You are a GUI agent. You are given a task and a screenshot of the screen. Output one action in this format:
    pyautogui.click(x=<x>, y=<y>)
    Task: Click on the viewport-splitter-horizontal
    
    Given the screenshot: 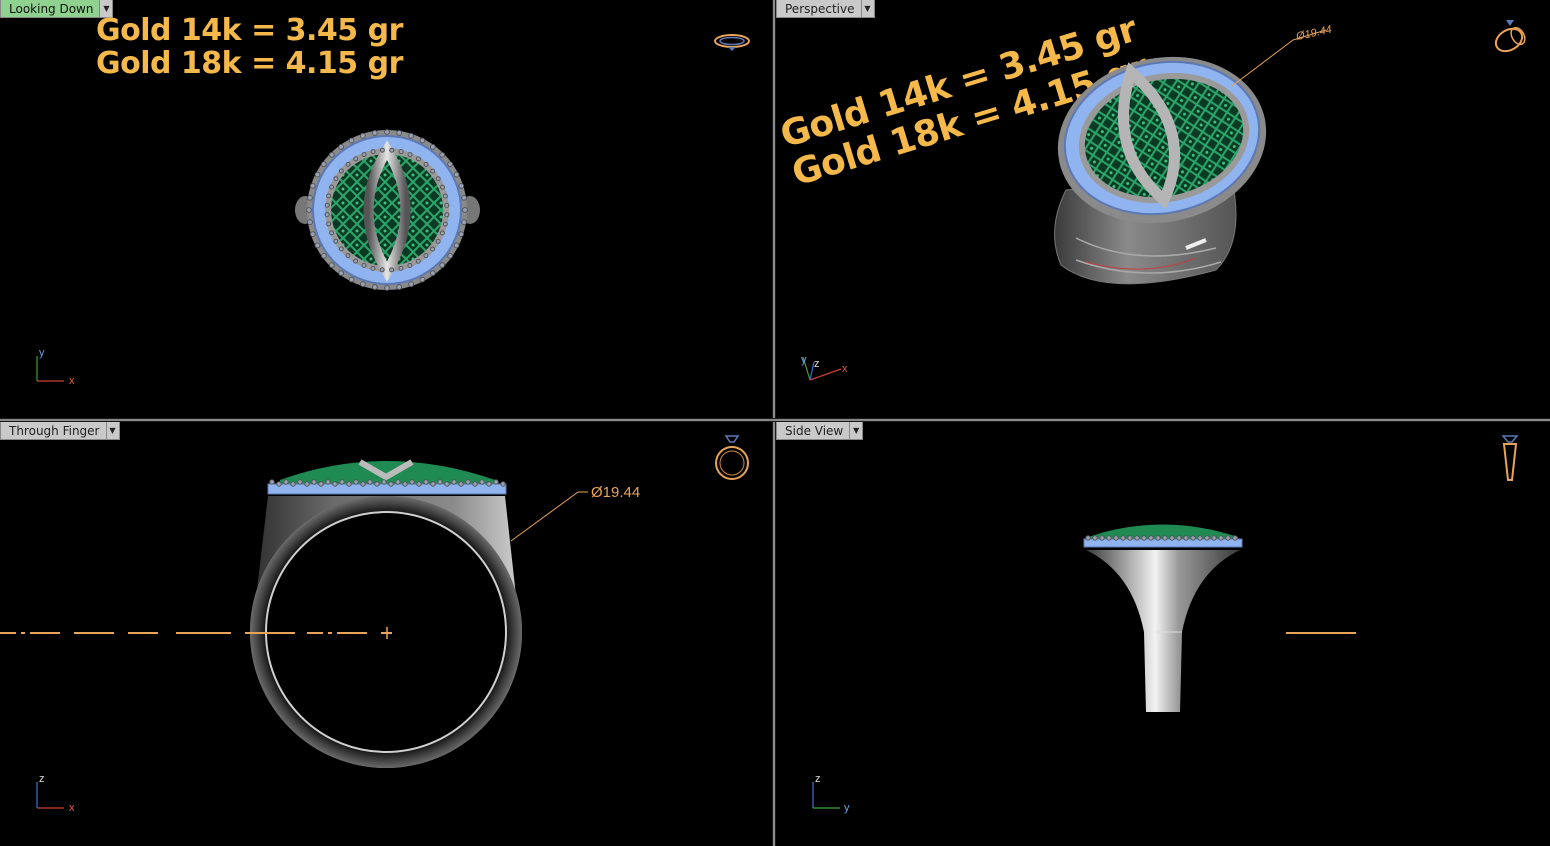 What is the action you would take?
    pyautogui.click(x=775, y=420)
    